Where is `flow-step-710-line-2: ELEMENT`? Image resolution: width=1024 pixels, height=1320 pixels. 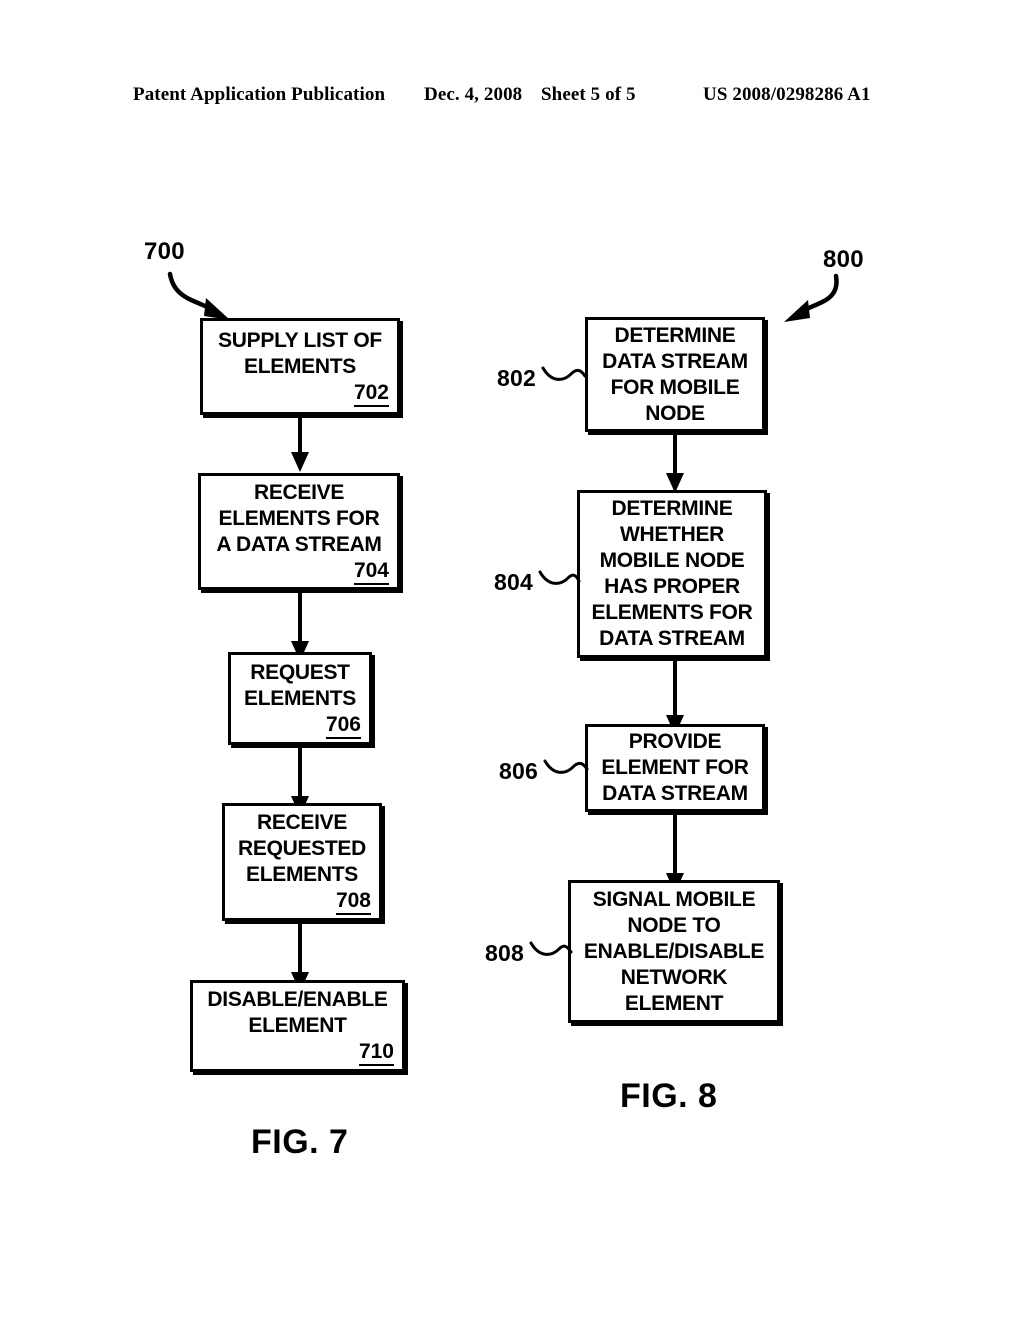
flow-step-710-line-2: ELEMENT is located at coordinates (297, 1025).